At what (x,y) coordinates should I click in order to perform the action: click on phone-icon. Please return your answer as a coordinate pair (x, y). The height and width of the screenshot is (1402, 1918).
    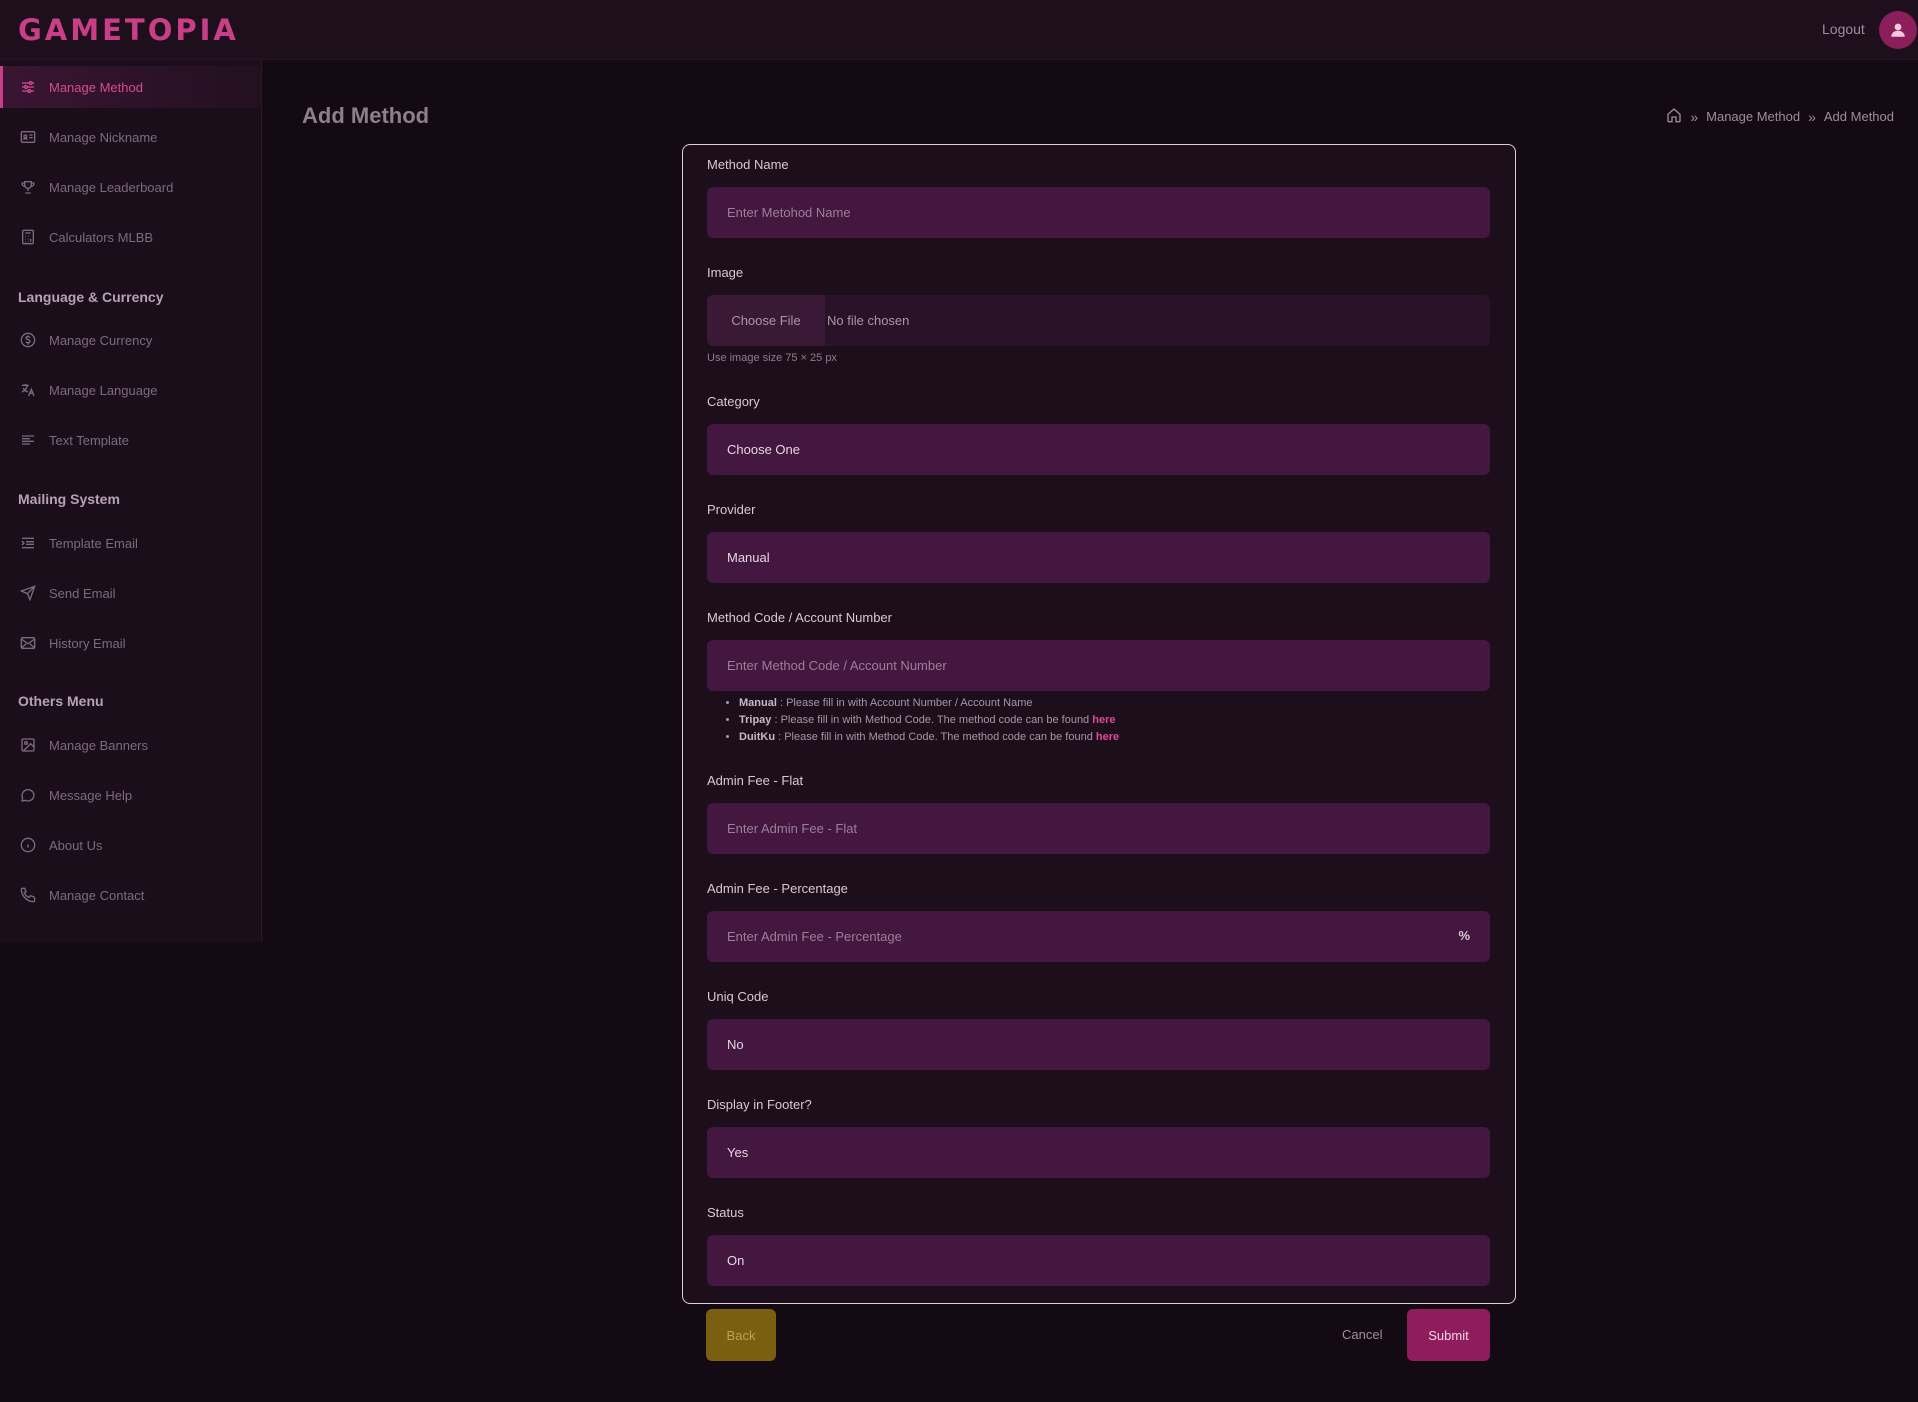
    Looking at the image, I should click on (28, 895).